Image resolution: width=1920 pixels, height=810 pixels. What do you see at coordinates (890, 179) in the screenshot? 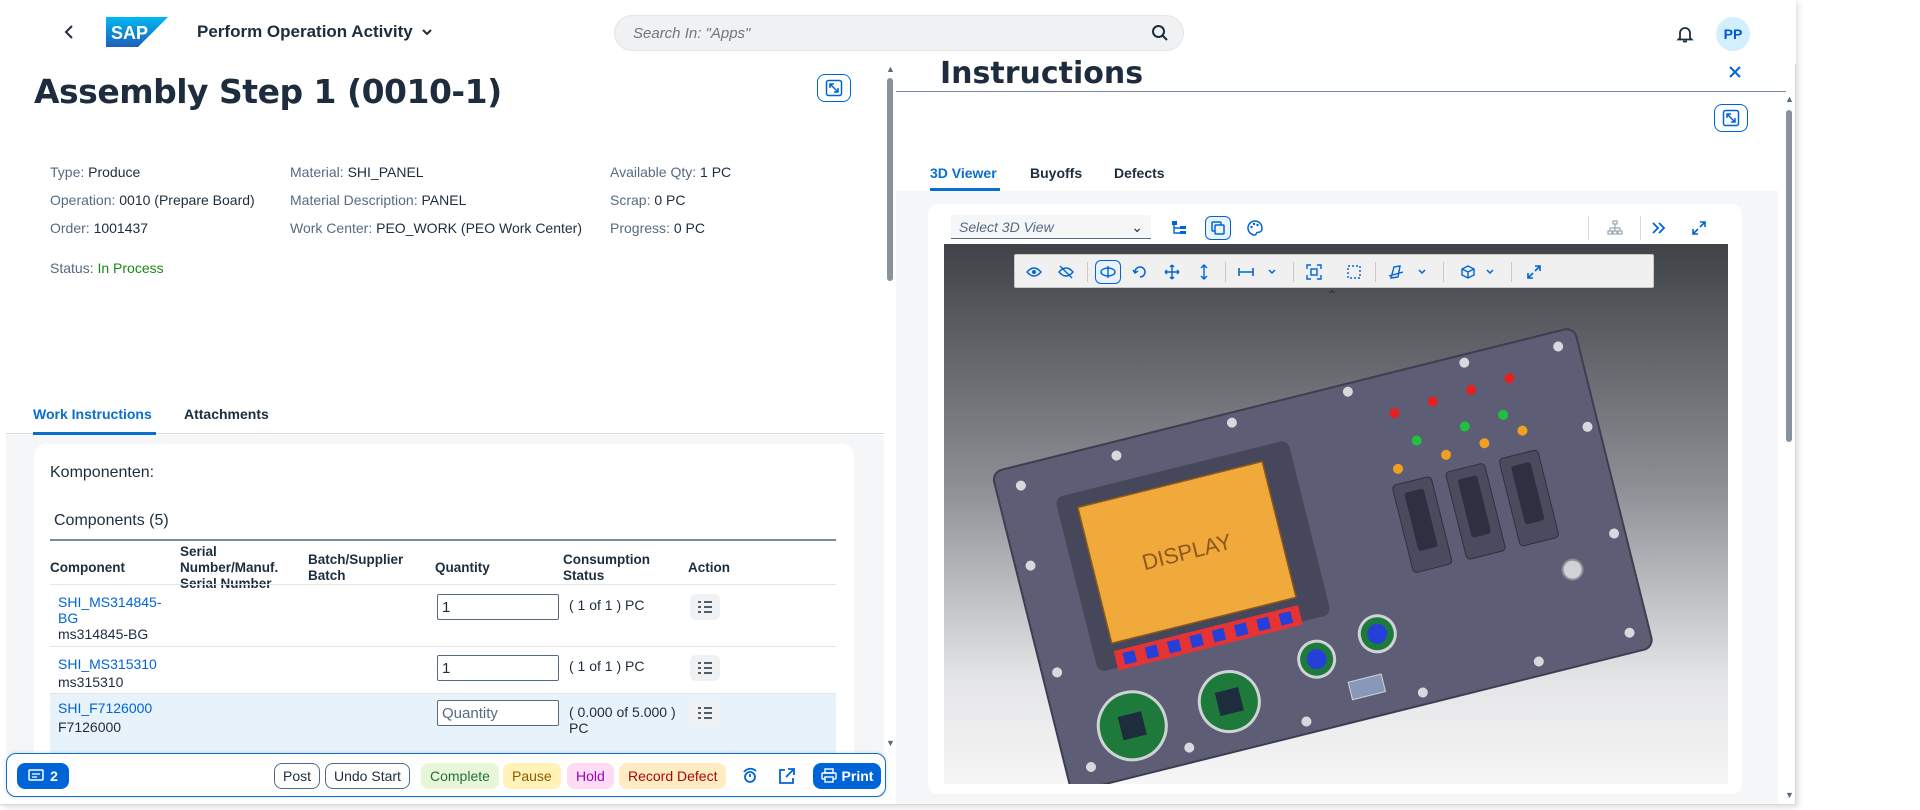
I see `left-pane-scrollbar` at bounding box center [890, 179].